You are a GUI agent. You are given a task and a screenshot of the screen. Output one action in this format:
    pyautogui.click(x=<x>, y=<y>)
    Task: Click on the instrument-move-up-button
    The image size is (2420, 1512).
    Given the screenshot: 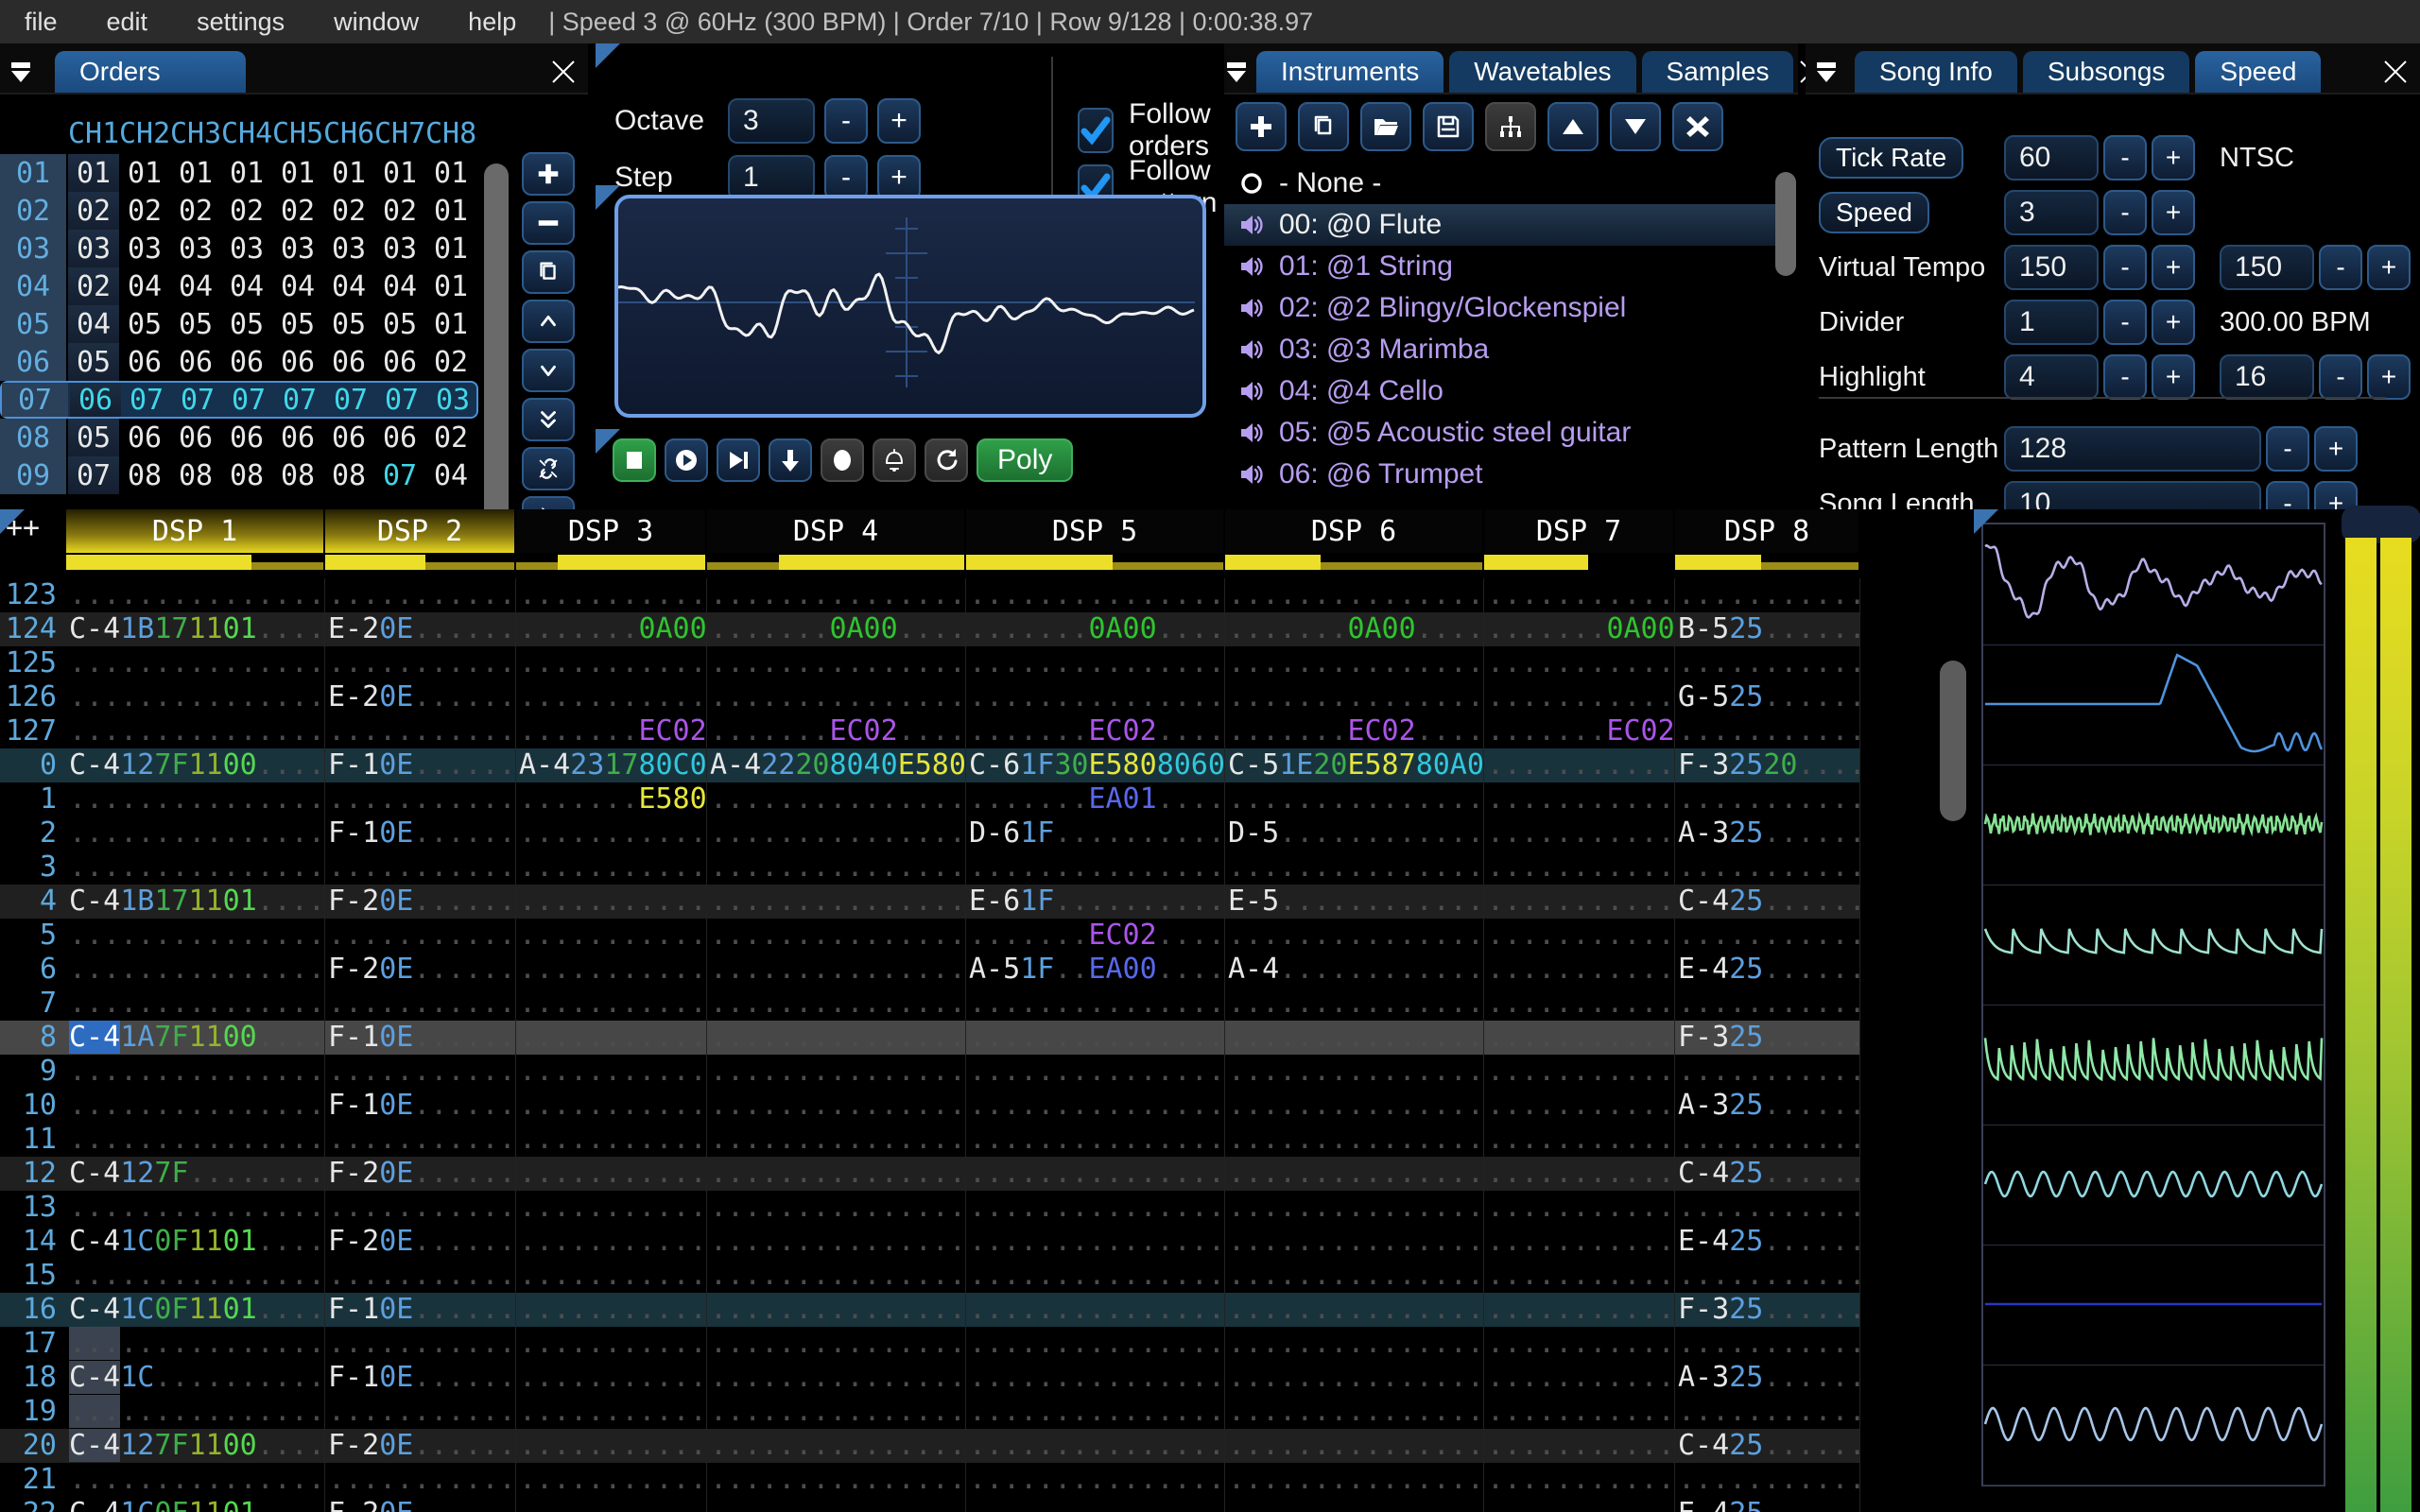 What is the action you would take?
    pyautogui.click(x=1573, y=126)
    